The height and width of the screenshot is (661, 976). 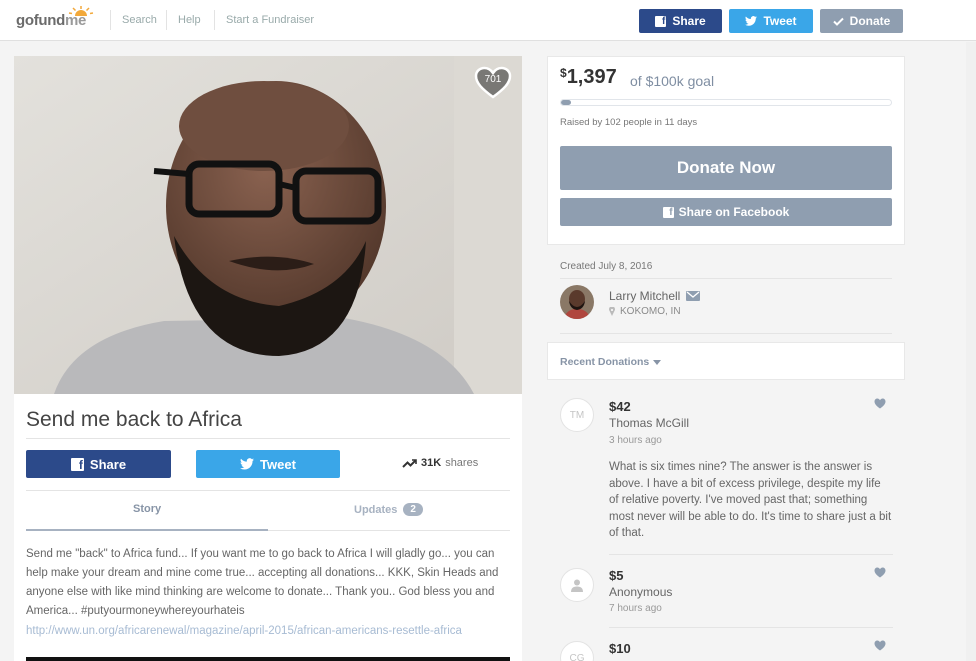 I want to click on mail-icon, so click(x=693, y=296).